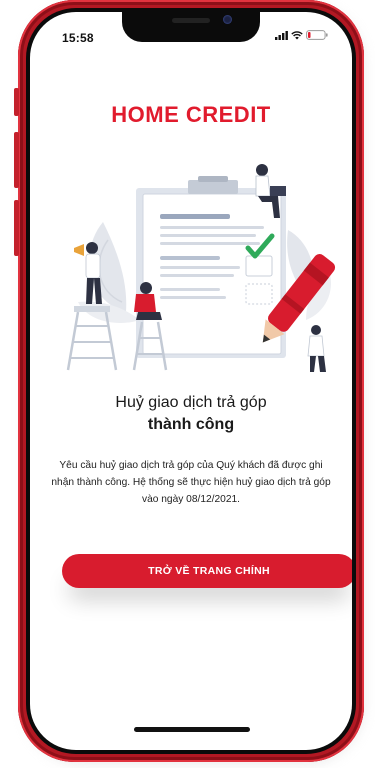 This screenshot has height=768, width=375. What do you see at coordinates (191, 114) in the screenshot?
I see `brand-logo: HOME CREDIT` at bounding box center [191, 114].